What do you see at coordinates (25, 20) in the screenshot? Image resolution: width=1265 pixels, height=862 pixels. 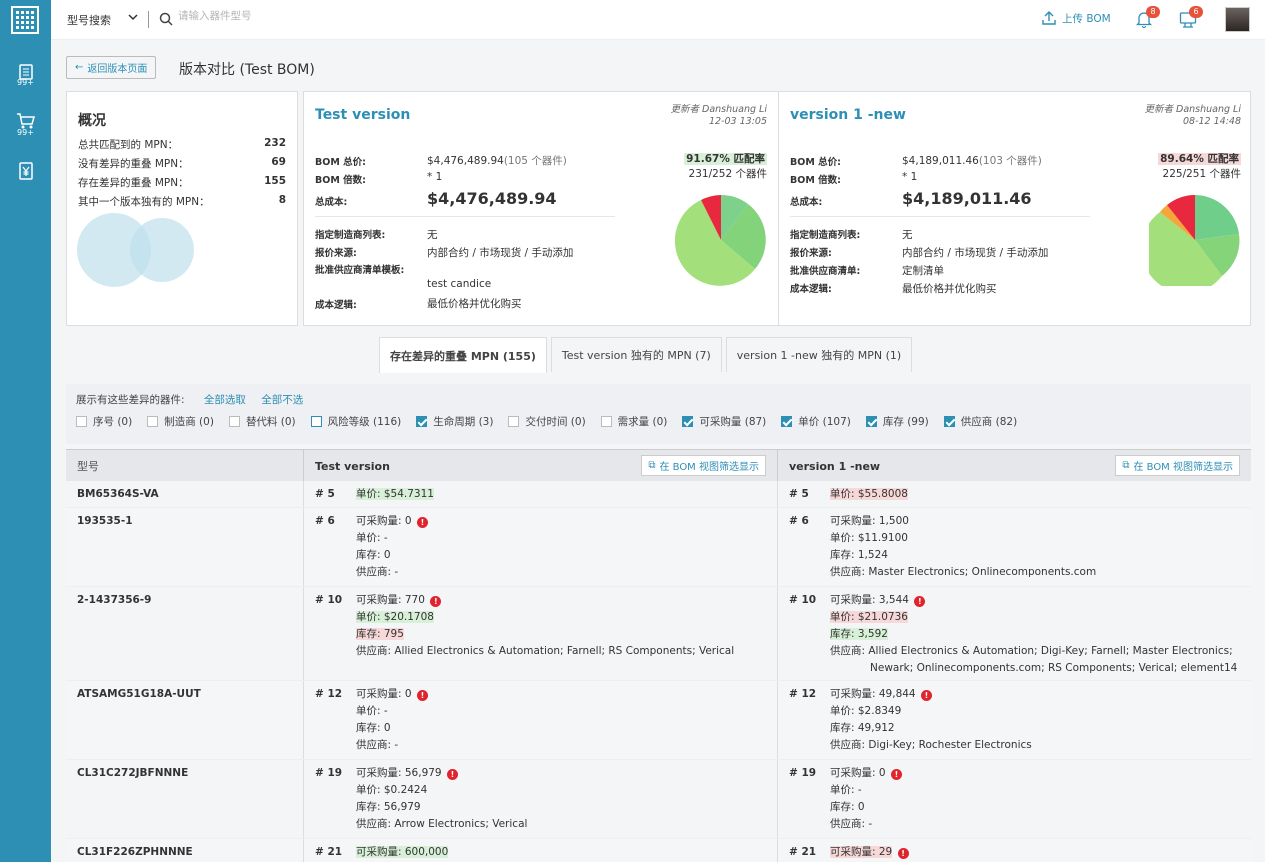 I see `app-logo-icon` at bounding box center [25, 20].